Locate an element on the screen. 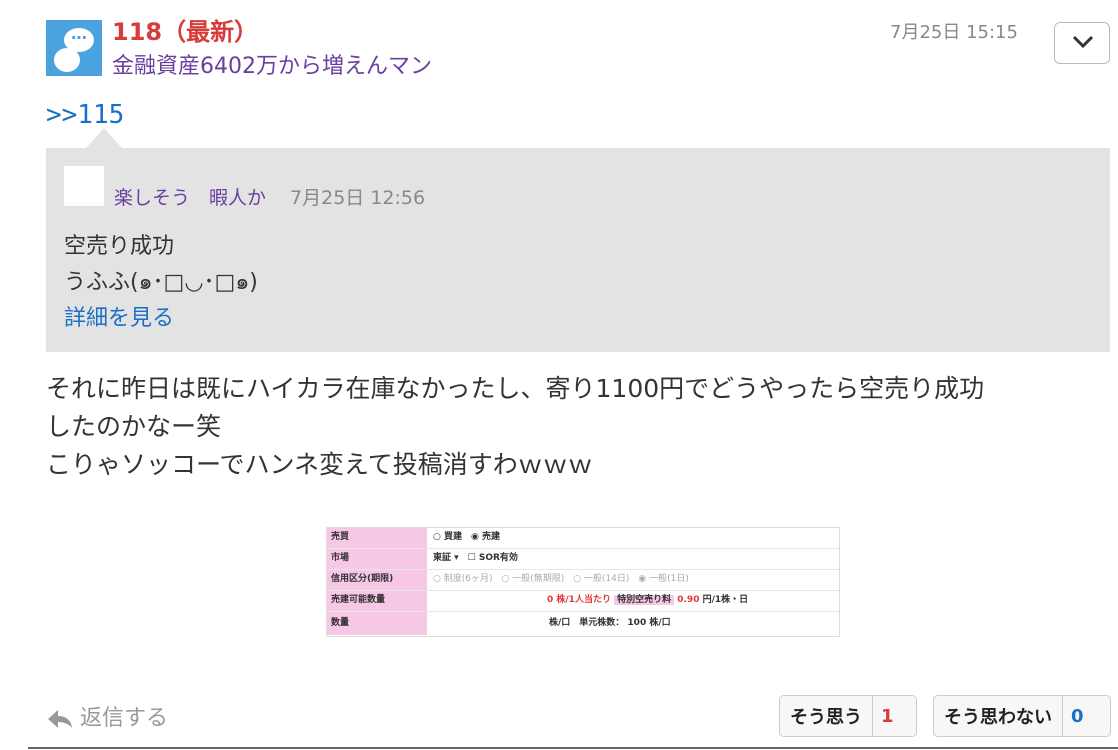 The width and height of the screenshot is (1118, 750). quote-pointer is located at coordinates (104, 138).